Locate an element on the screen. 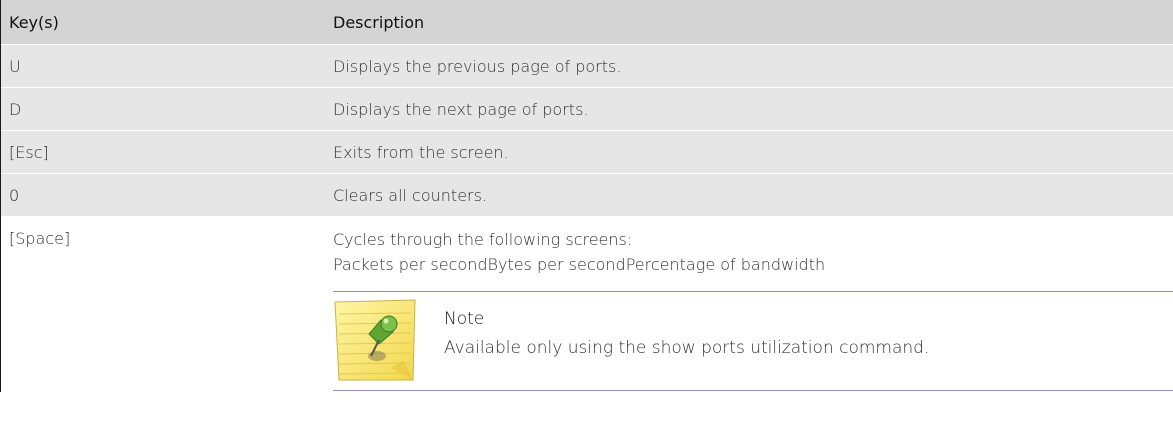  header-description: Description is located at coordinates (379, 22).